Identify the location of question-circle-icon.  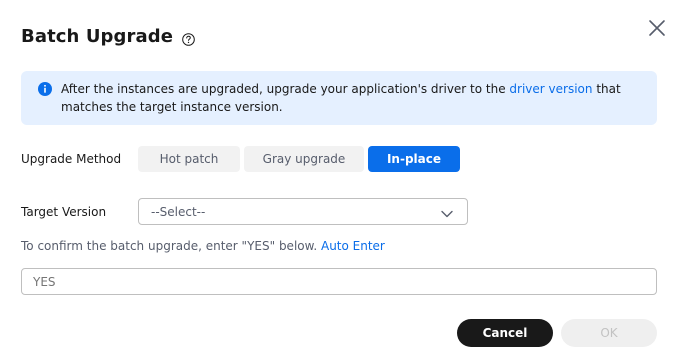
(188, 38).